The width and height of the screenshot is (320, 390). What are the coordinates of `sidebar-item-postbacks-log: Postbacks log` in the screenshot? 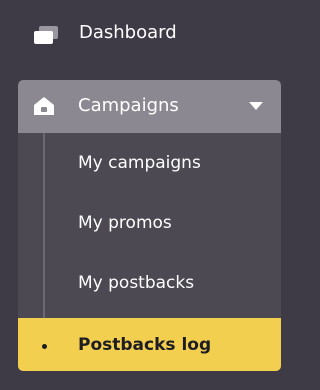 It's located at (149, 344).